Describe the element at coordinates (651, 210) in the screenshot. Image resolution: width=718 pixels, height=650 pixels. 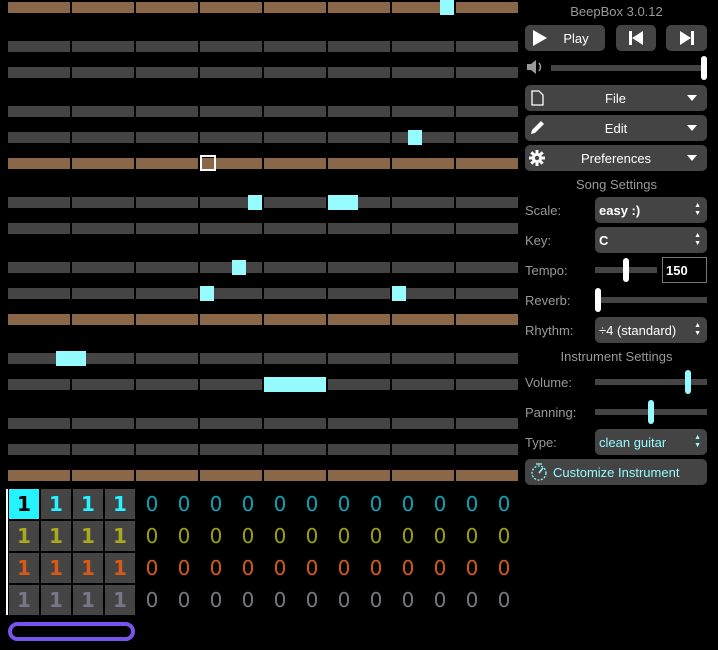
I see `scale-select: easy :) ▲ ▼` at that location.